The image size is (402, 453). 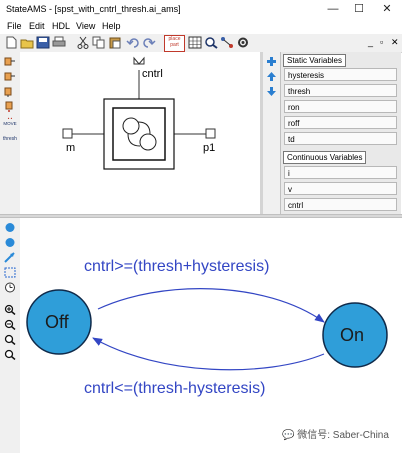 I want to click on select-box-icon, so click(x=10, y=272).